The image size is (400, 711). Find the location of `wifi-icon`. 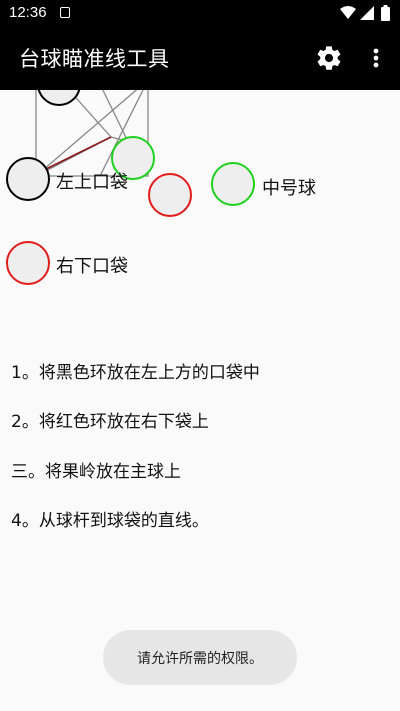

wifi-icon is located at coordinates (348, 12).